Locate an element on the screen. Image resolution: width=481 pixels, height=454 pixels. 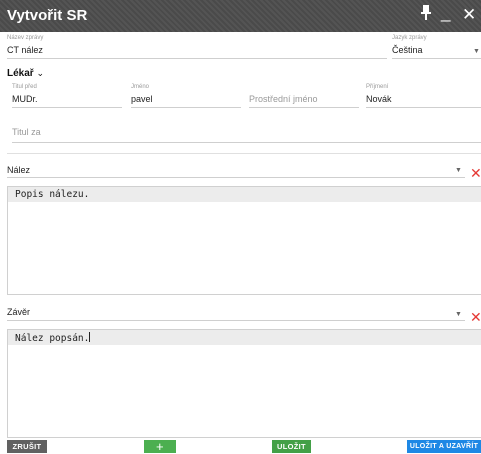
last-name-underline is located at coordinates (423, 107).